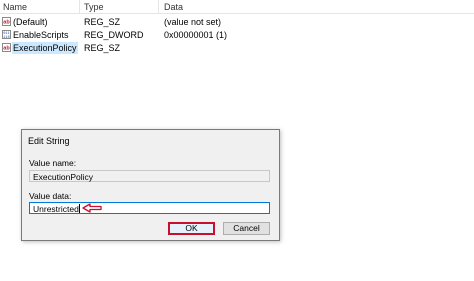 The width and height of the screenshot is (474, 281). I want to click on value-data-input: Unrestricted, so click(149, 208).